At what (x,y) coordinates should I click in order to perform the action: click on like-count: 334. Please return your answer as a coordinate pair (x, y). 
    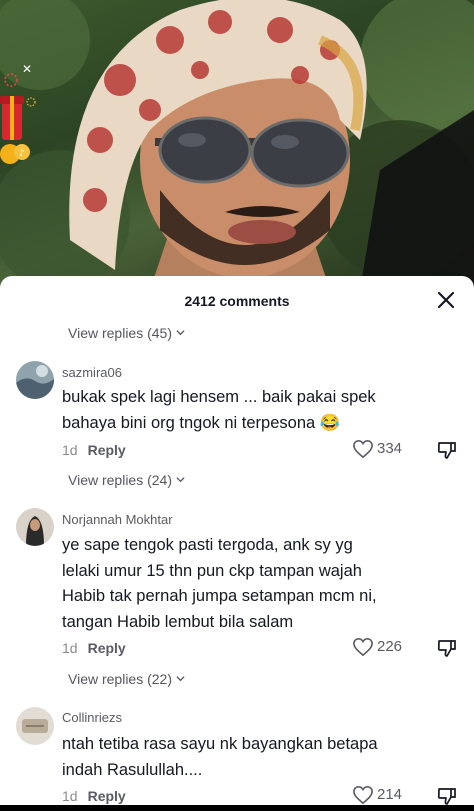
    Looking at the image, I should click on (390, 448).